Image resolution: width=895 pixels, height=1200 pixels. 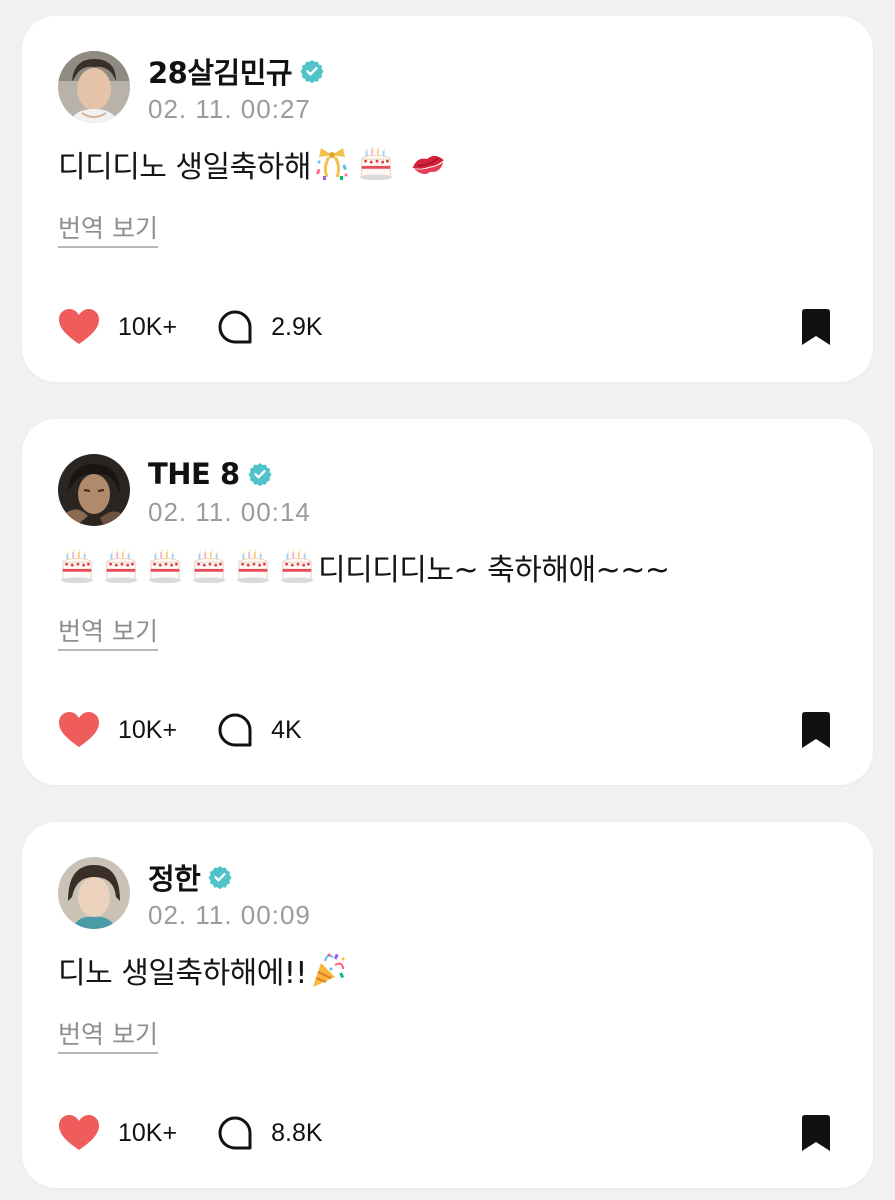 I want to click on post-timestamp: 02. 11. 00:27, so click(x=229, y=109).